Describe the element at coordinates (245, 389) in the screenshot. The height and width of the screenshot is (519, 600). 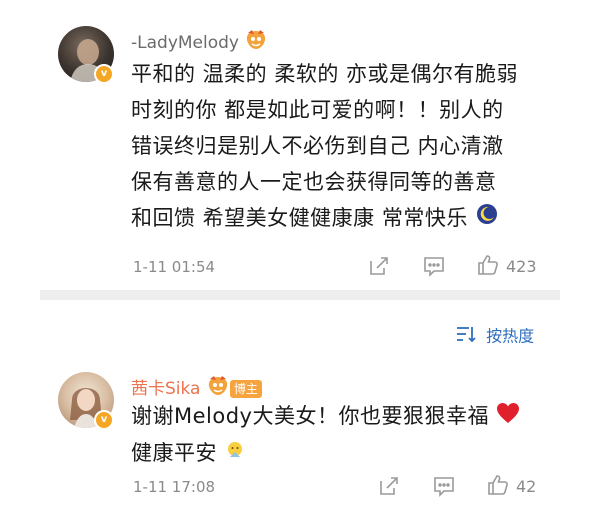
I see `author-tag: 博主` at that location.